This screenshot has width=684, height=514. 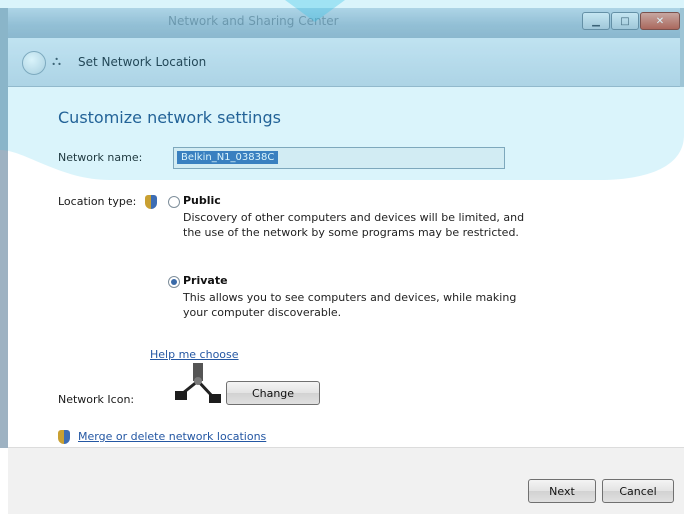 What do you see at coordinates (151, 202) in the screenshot?
I see `shield-icon` at bounding box center [151, 202].